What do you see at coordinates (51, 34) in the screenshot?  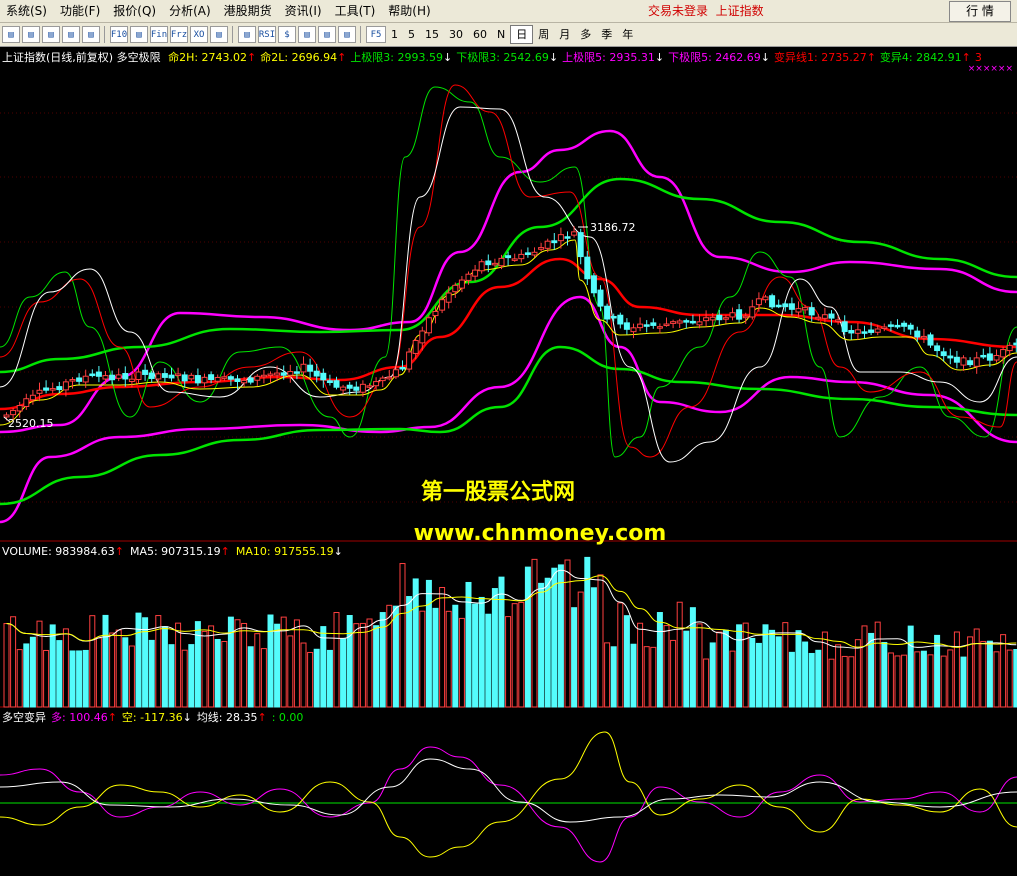 I see `line-icon: ▤` at bounding box center [51, 34].